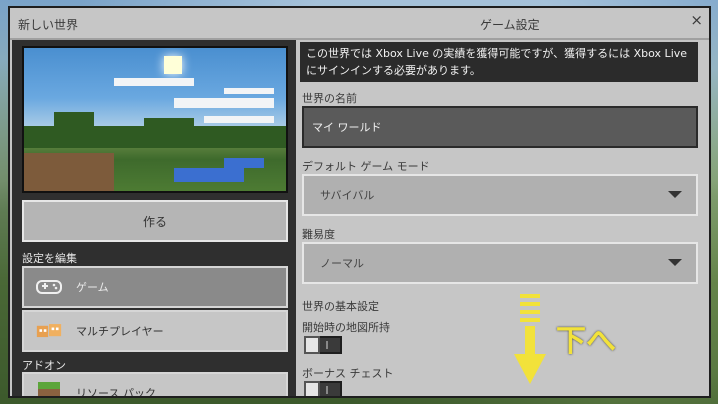 This screenshot has height=404, width=718. What do you see at coordinates (155, 221) in the screenshot?
I see `create-button: 作る` at bounding box center [155, 221].